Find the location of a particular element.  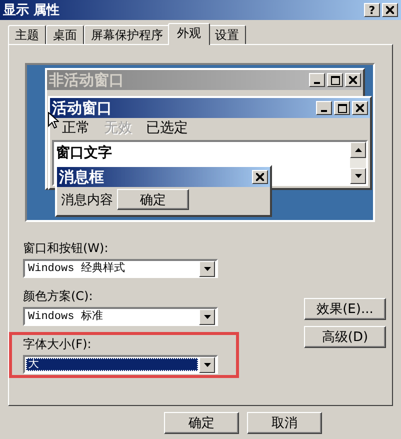

dropdown: Windows 标准 is located at coordinates (120, 316).